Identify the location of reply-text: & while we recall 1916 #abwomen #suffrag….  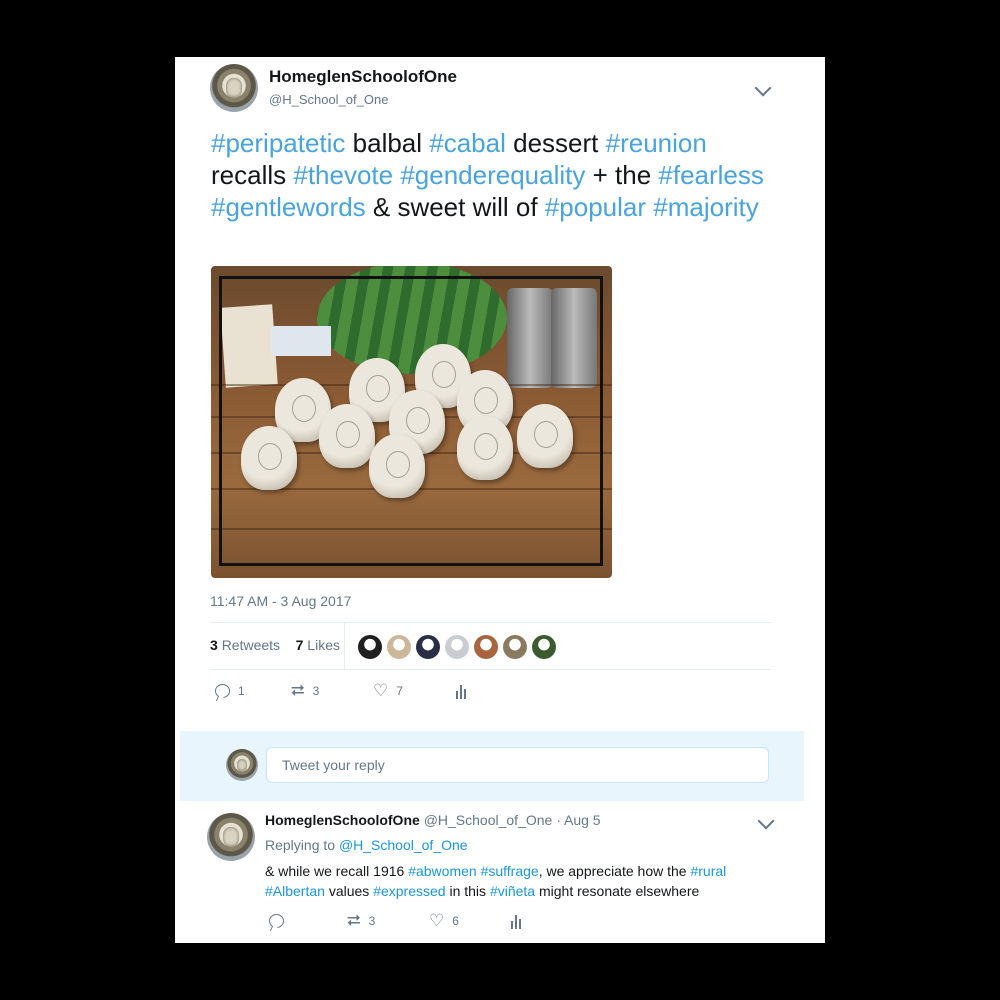
(515, 881).